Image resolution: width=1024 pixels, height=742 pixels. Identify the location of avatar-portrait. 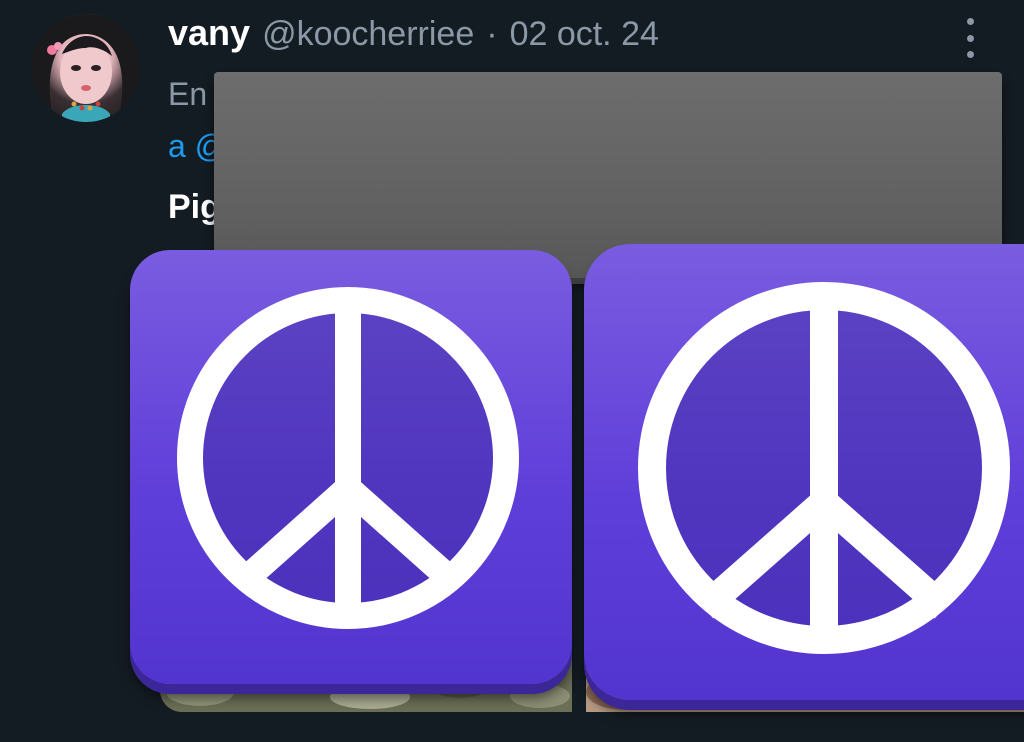
(86, 68).